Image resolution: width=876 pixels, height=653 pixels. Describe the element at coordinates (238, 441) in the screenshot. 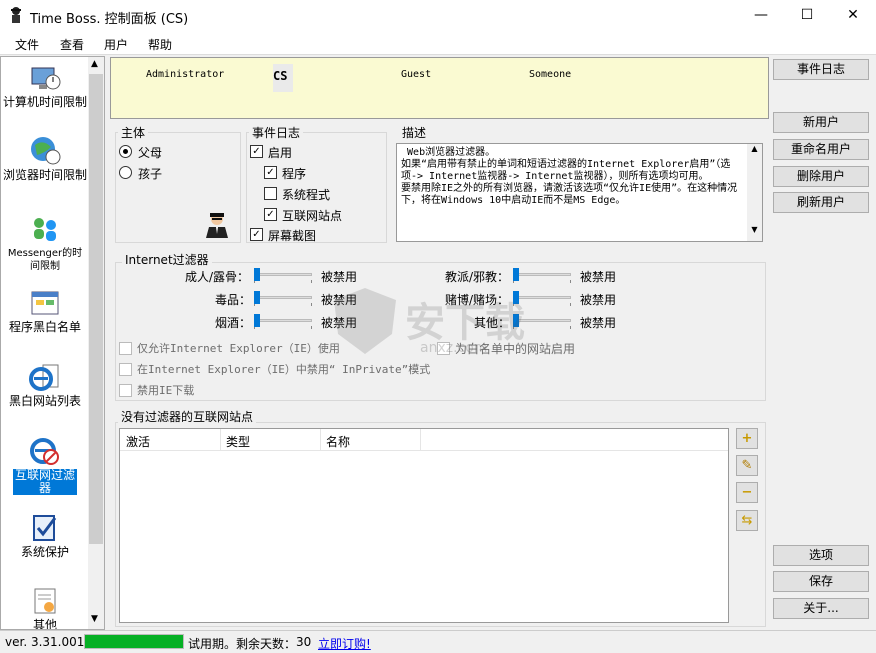

I see `col-type: 类型` at that location.